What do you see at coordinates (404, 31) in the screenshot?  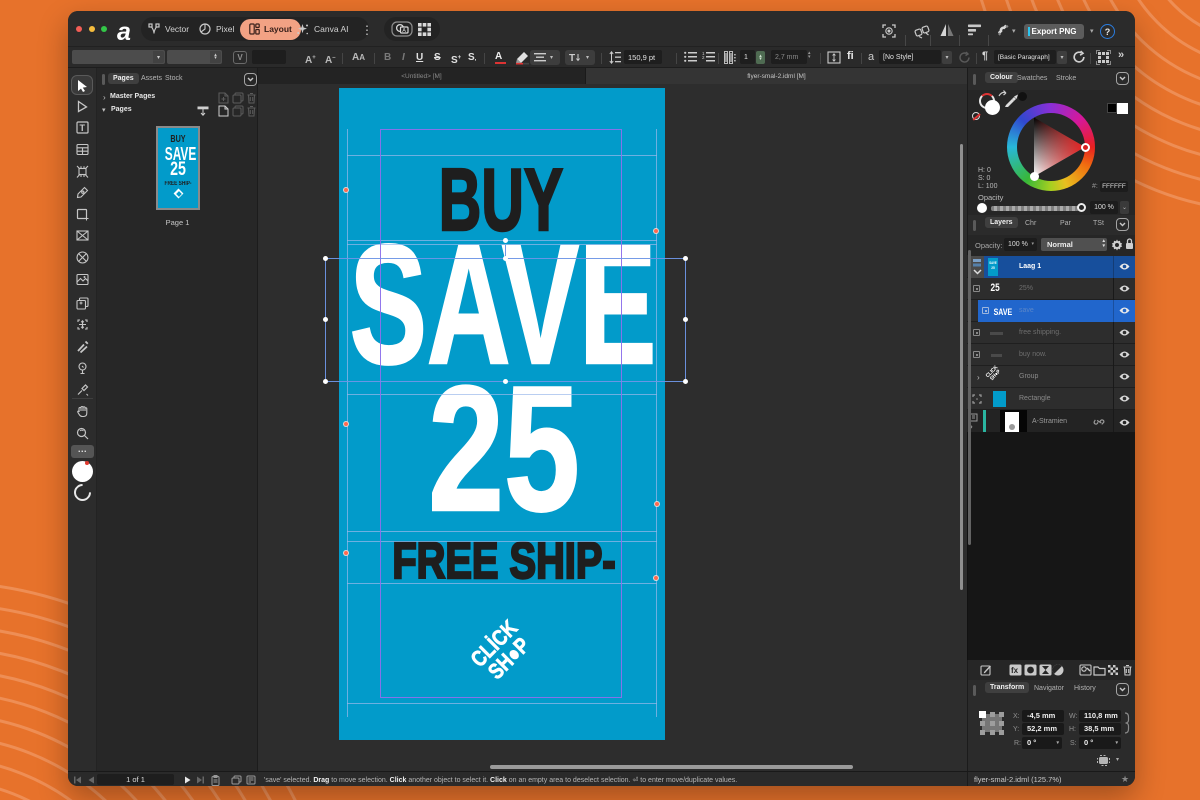 I see `svg-text: A` at bounding box center [404, 31].